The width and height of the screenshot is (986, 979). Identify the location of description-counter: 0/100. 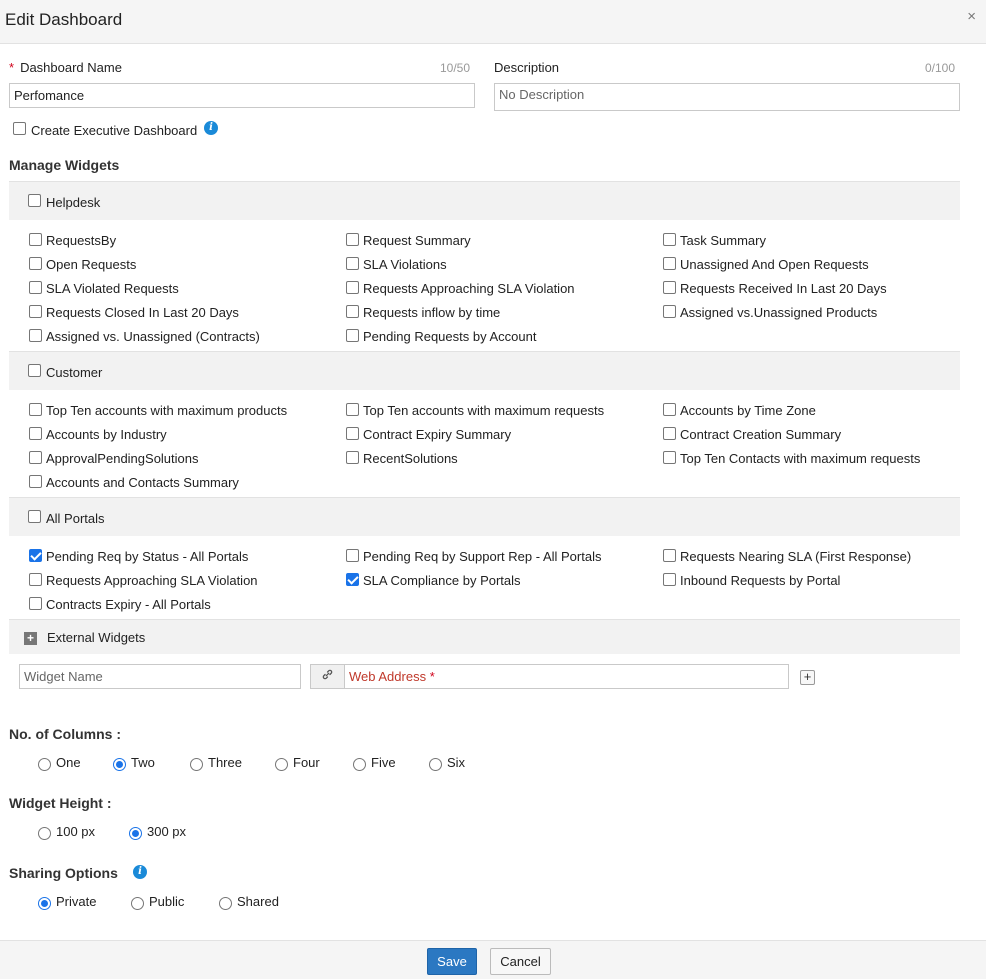
(940, 68).